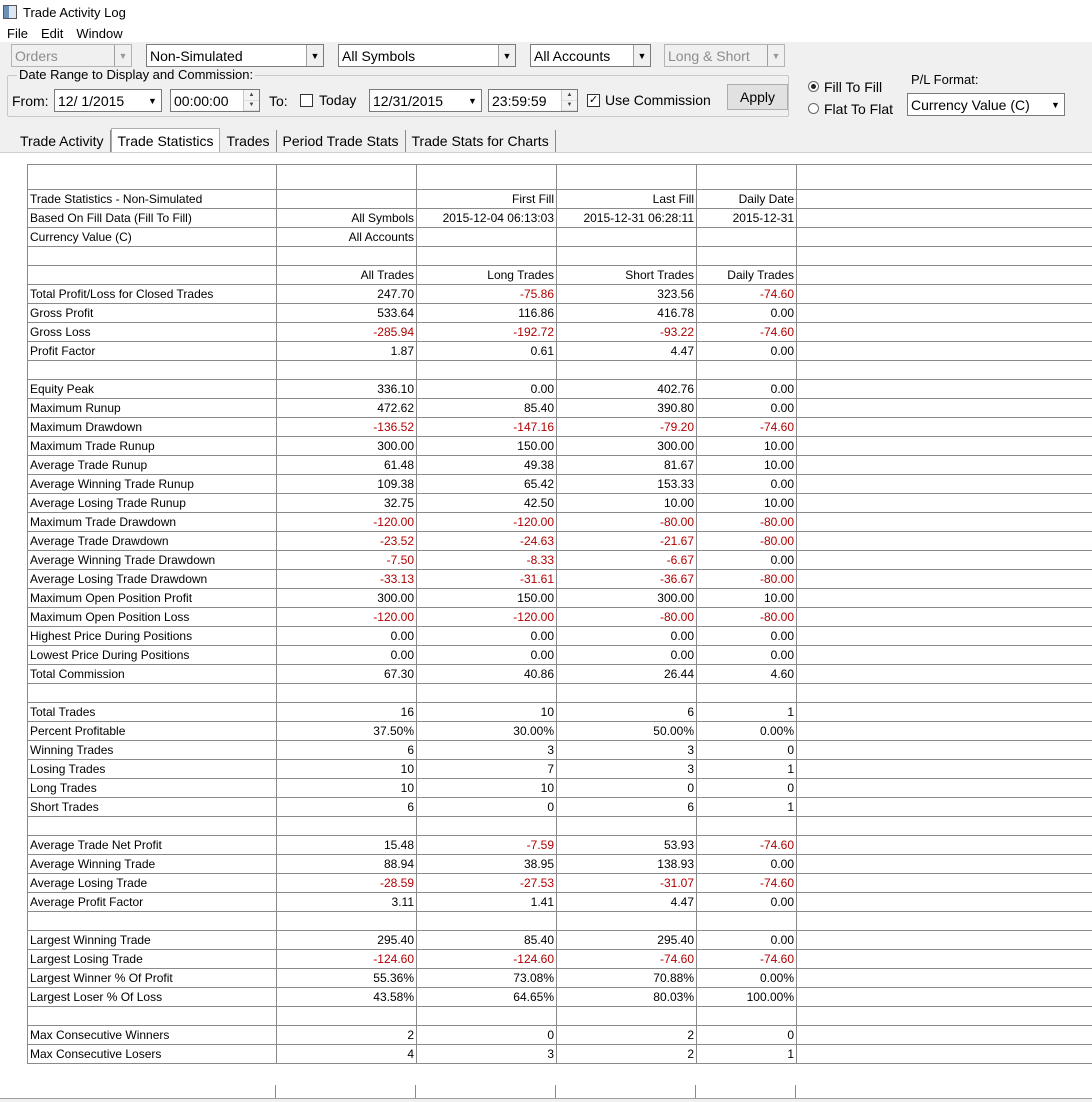 This screenshot has width=1092, height=1102. Describe the element at coordinates (481, 141) in the screenshot. I see `tab-trade-stats-for-charts: Trade Stats for Charts` at that location.